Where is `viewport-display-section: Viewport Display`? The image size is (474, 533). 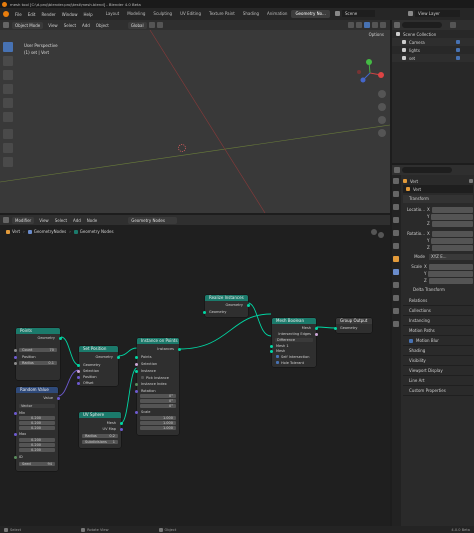
viewport-display-section: Viewport Display is located at coordinates (438, 371).